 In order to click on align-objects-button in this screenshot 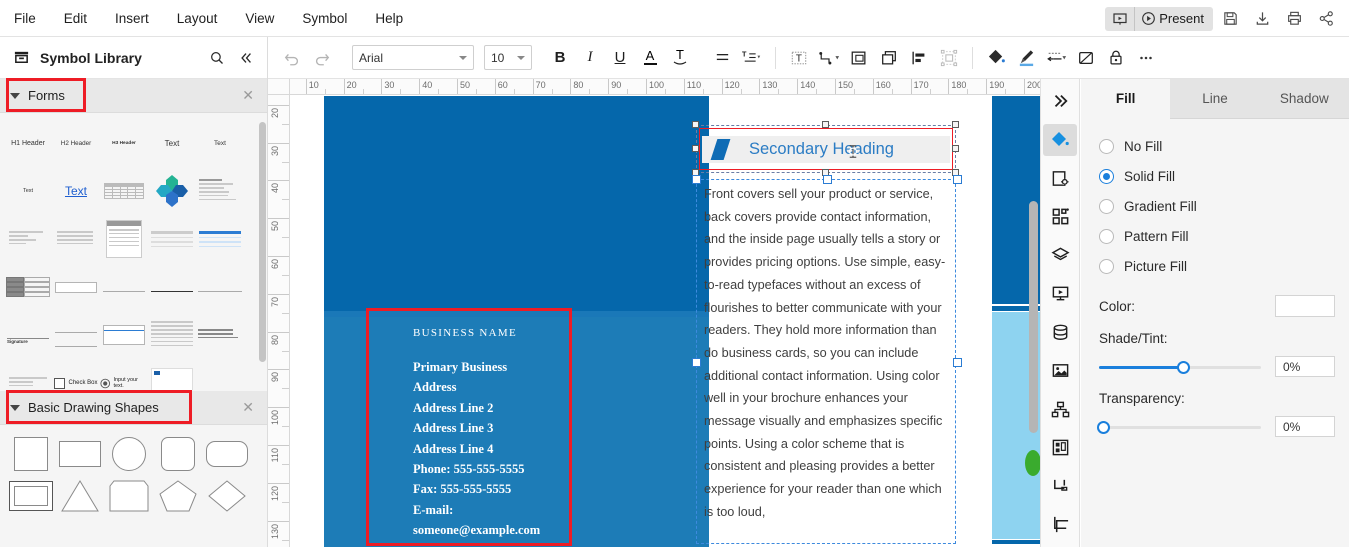, I will do `click(919, 58)`.